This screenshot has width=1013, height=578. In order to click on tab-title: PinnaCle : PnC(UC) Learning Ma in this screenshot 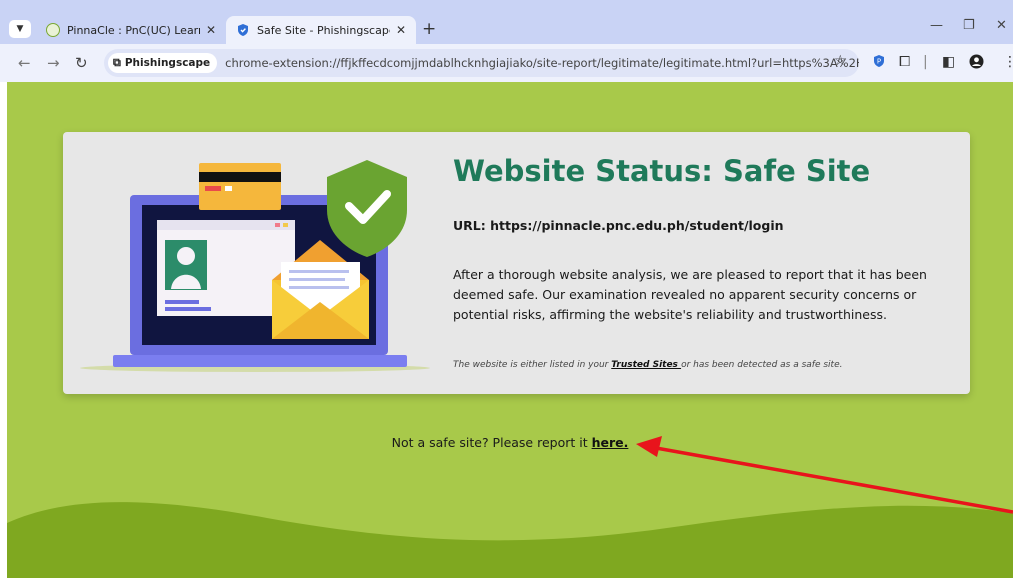, I will do `click(133, 30)`.